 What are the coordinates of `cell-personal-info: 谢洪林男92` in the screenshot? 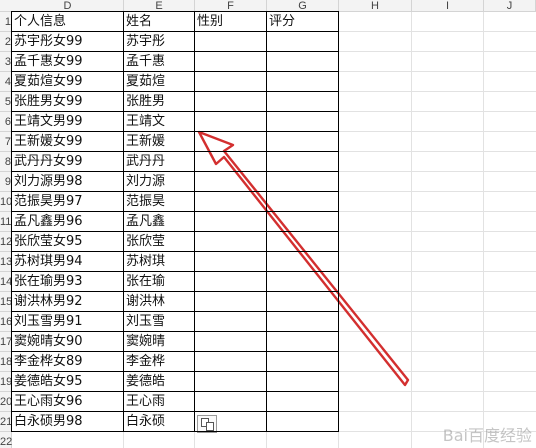 It's located at (67, 302).